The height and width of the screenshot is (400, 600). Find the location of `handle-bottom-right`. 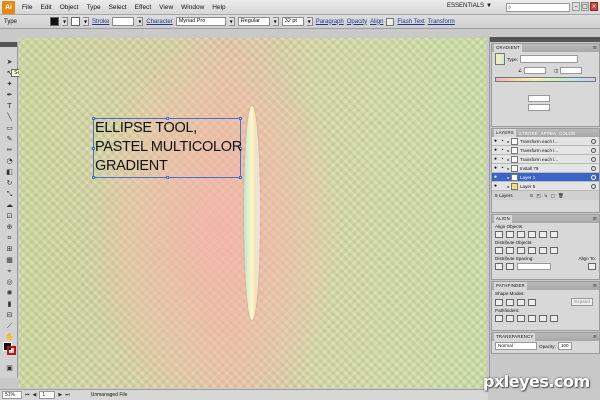

handle-bottom-right is located at coordinates (240, 177).